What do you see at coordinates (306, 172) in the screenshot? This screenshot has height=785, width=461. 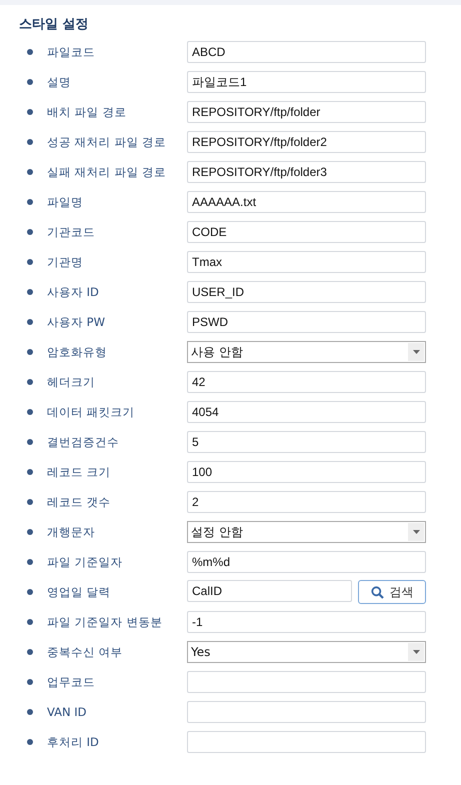 I see `text-field: REPOSITORY/ftp/folder3` at bounding box center [306, 172].